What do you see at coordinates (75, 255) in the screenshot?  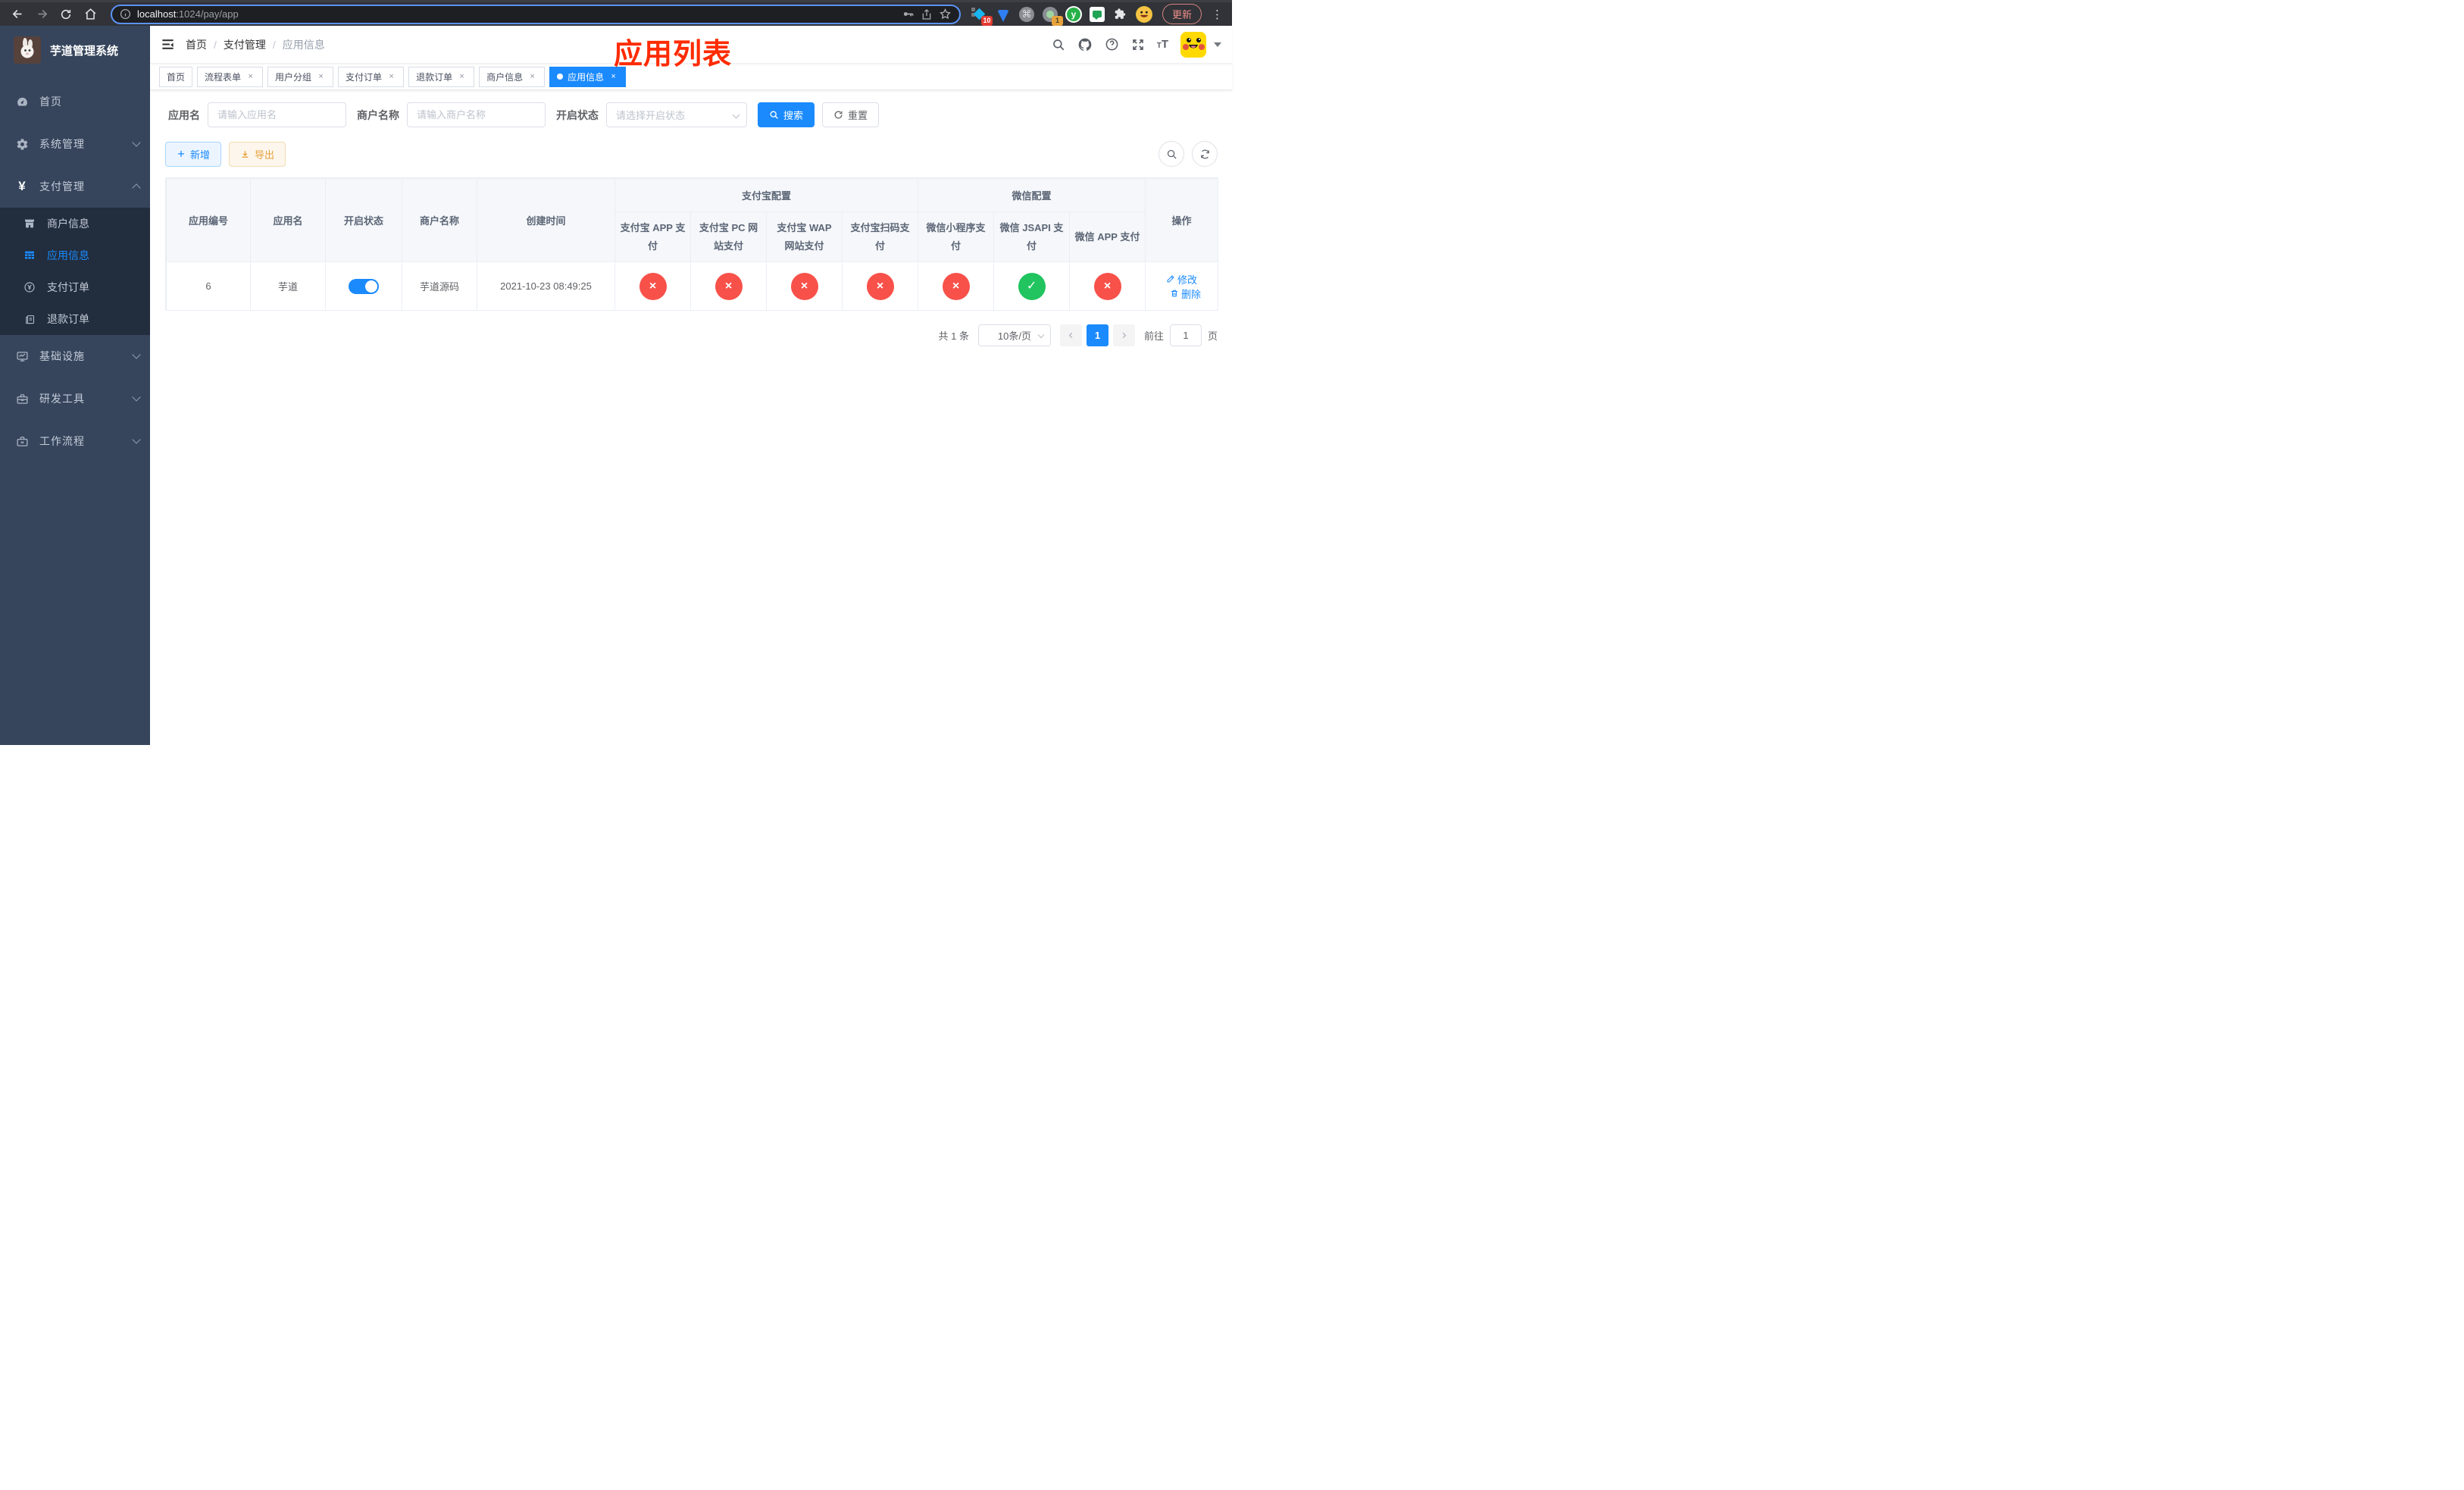 I see `sidebar-item-app-info: 应用信息` at bounding box center [75, 255].